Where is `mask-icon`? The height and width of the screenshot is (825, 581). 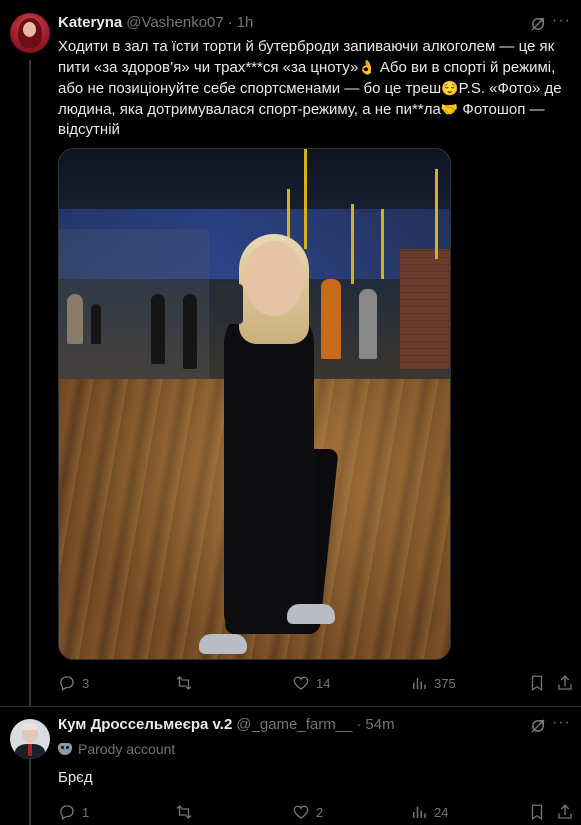
mask-icon is located at coordinates (65, 749).